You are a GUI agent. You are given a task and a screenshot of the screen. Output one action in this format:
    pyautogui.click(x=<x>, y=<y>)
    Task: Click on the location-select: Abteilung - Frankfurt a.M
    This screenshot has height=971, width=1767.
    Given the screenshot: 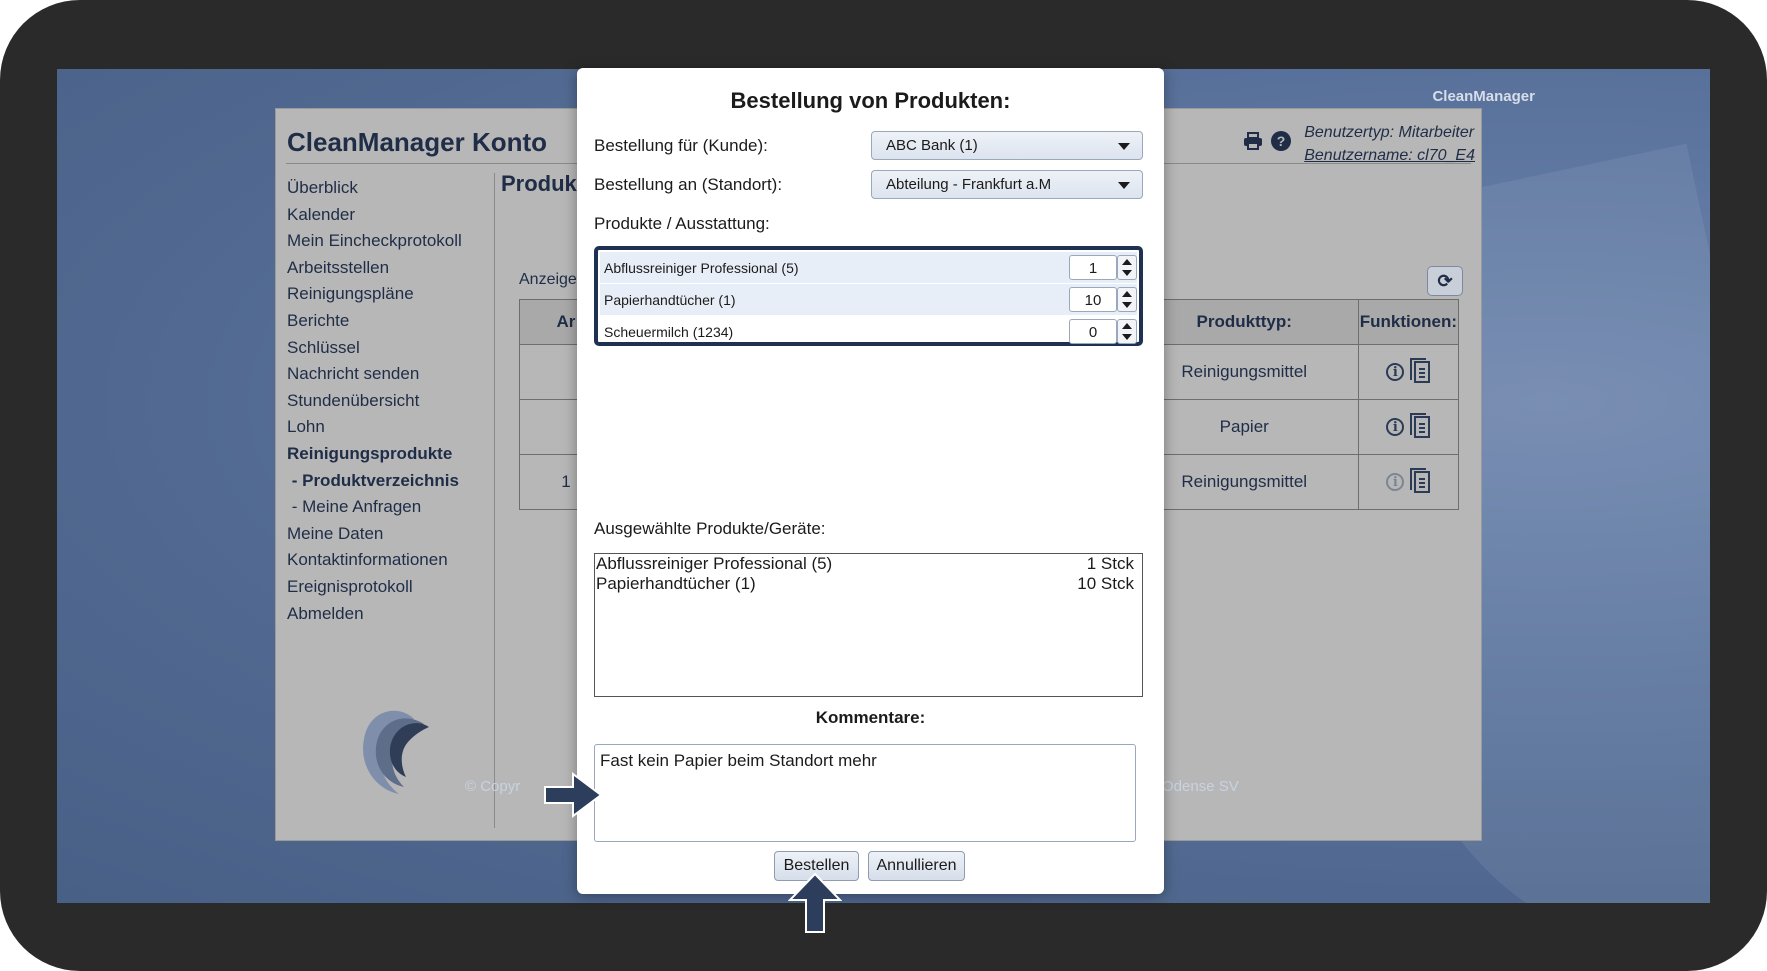 What is the action you would take?
    pyautogui.click(x=1007, y=184)
    